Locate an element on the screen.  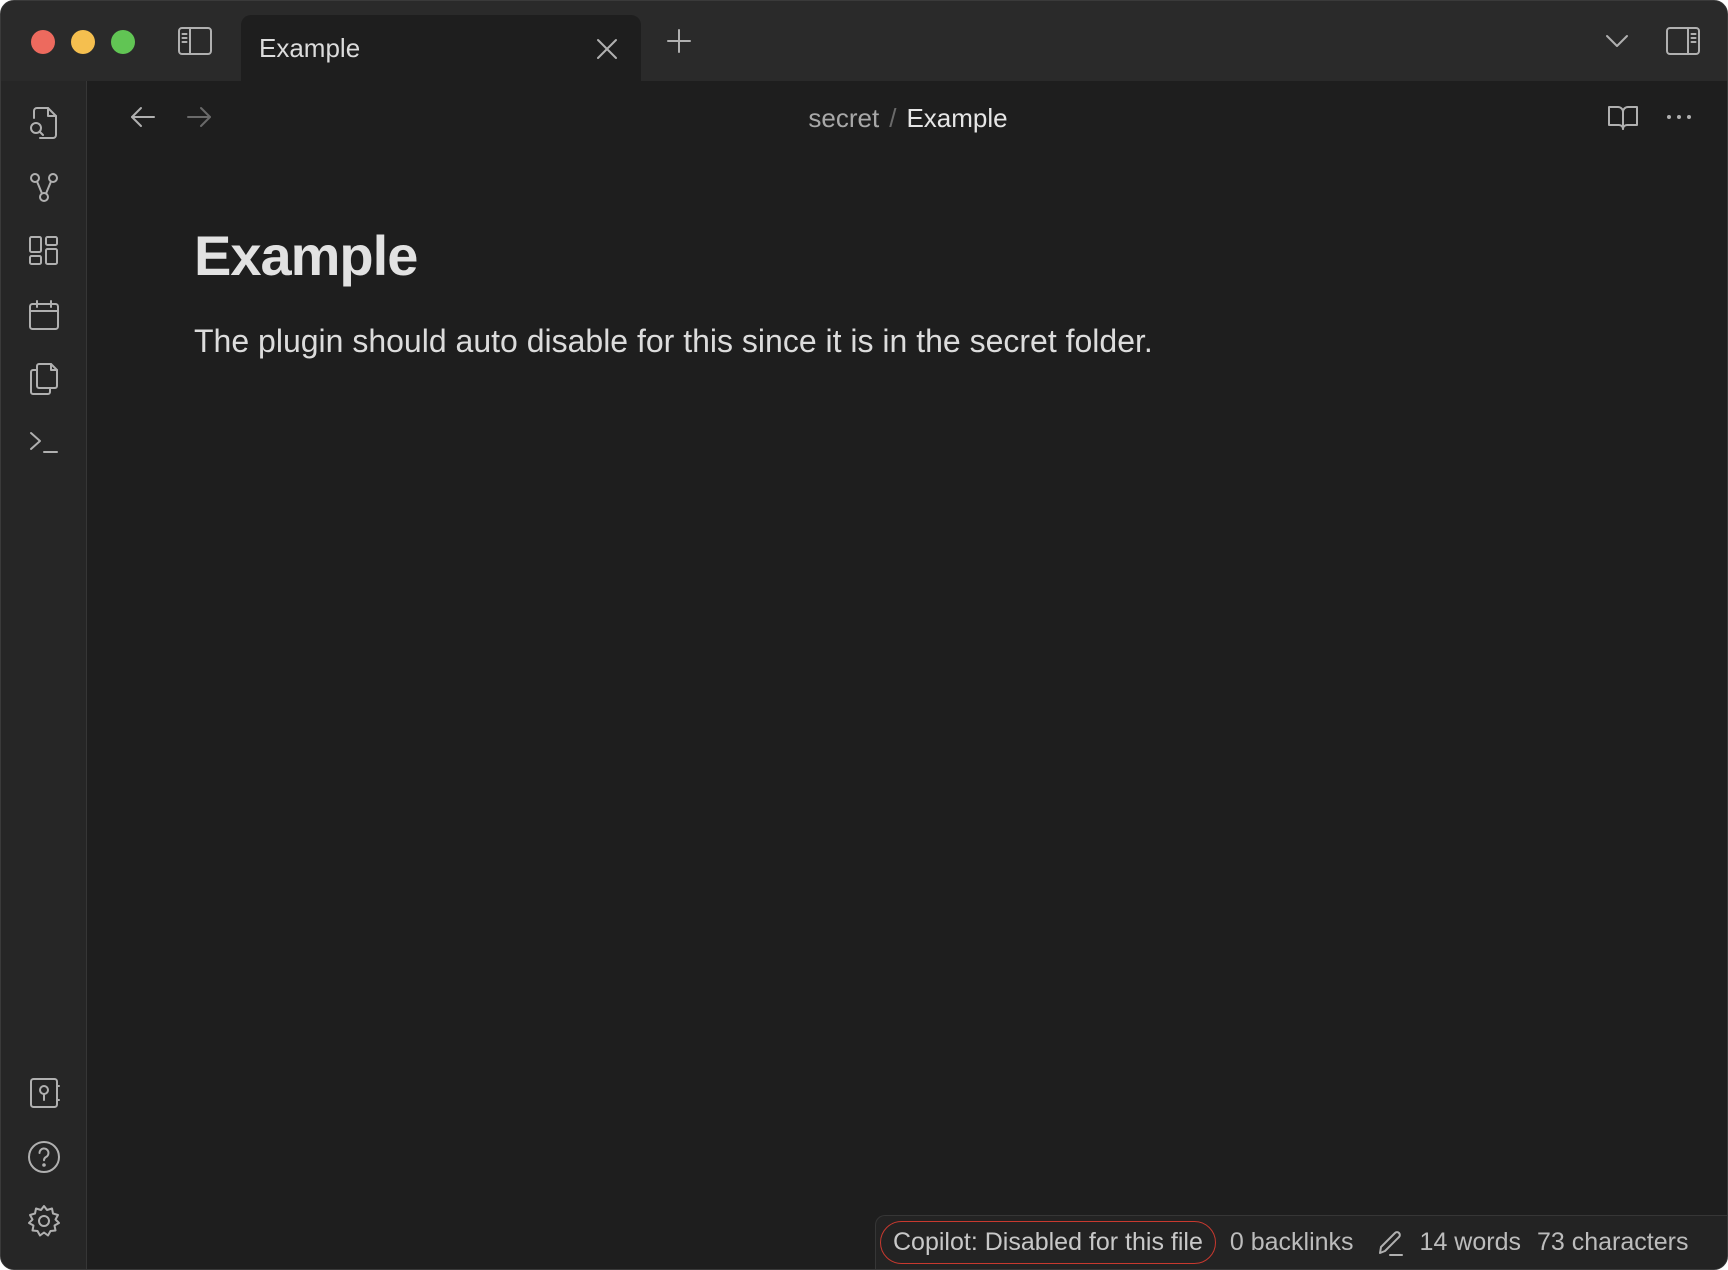
new-tab-plus-icon is located at coordinates (679, 41).